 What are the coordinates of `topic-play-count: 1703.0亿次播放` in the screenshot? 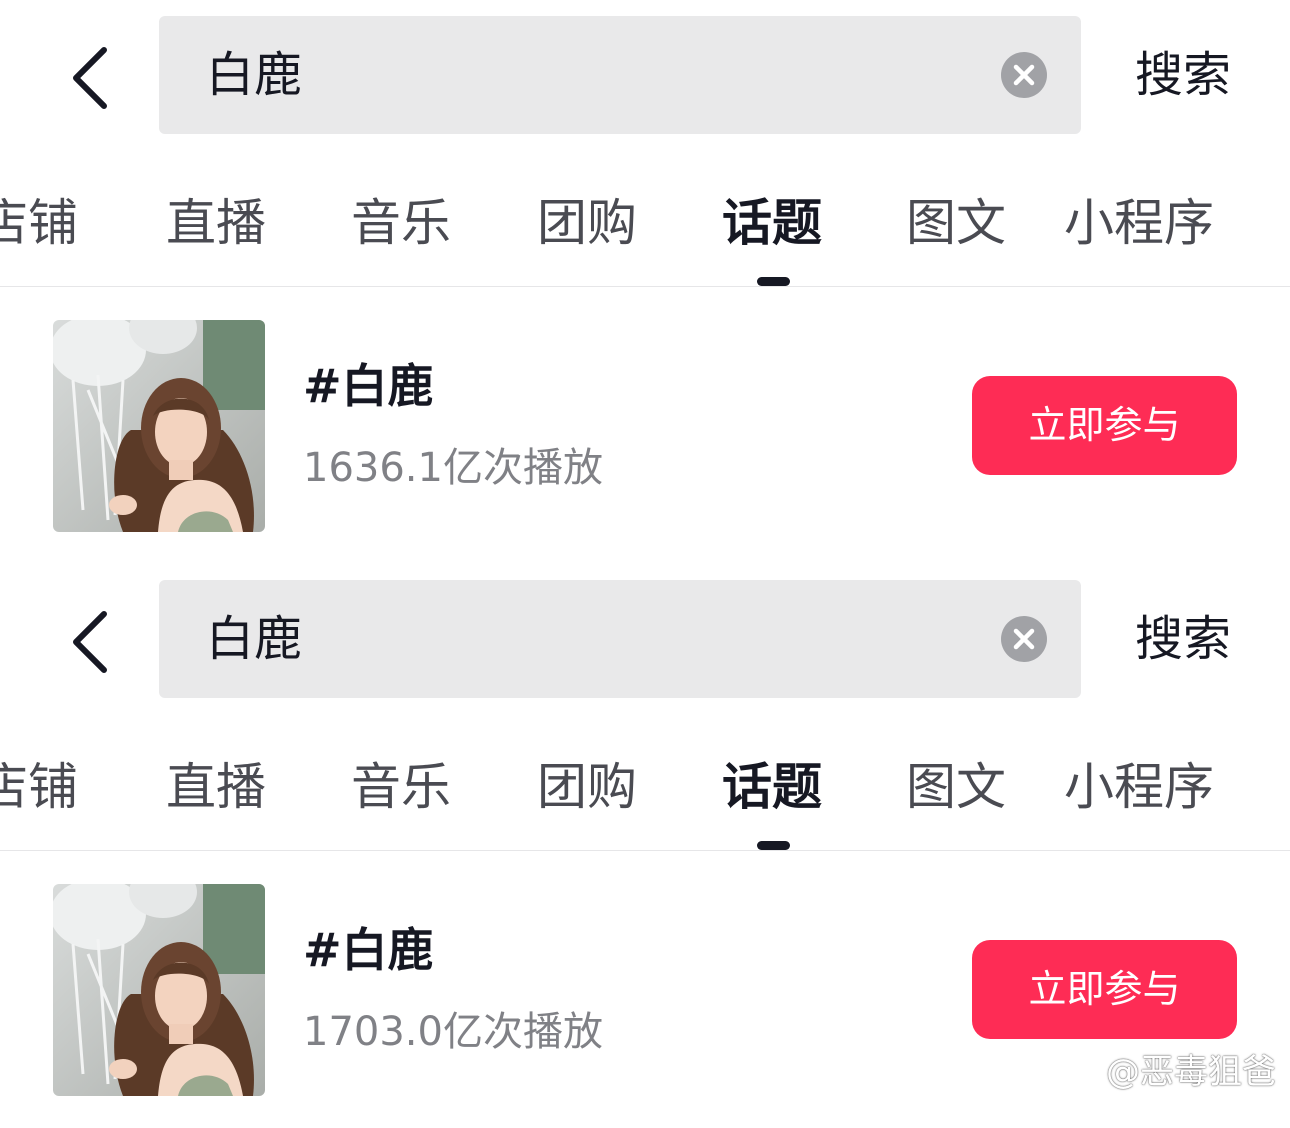 It's located at (453, 1032).